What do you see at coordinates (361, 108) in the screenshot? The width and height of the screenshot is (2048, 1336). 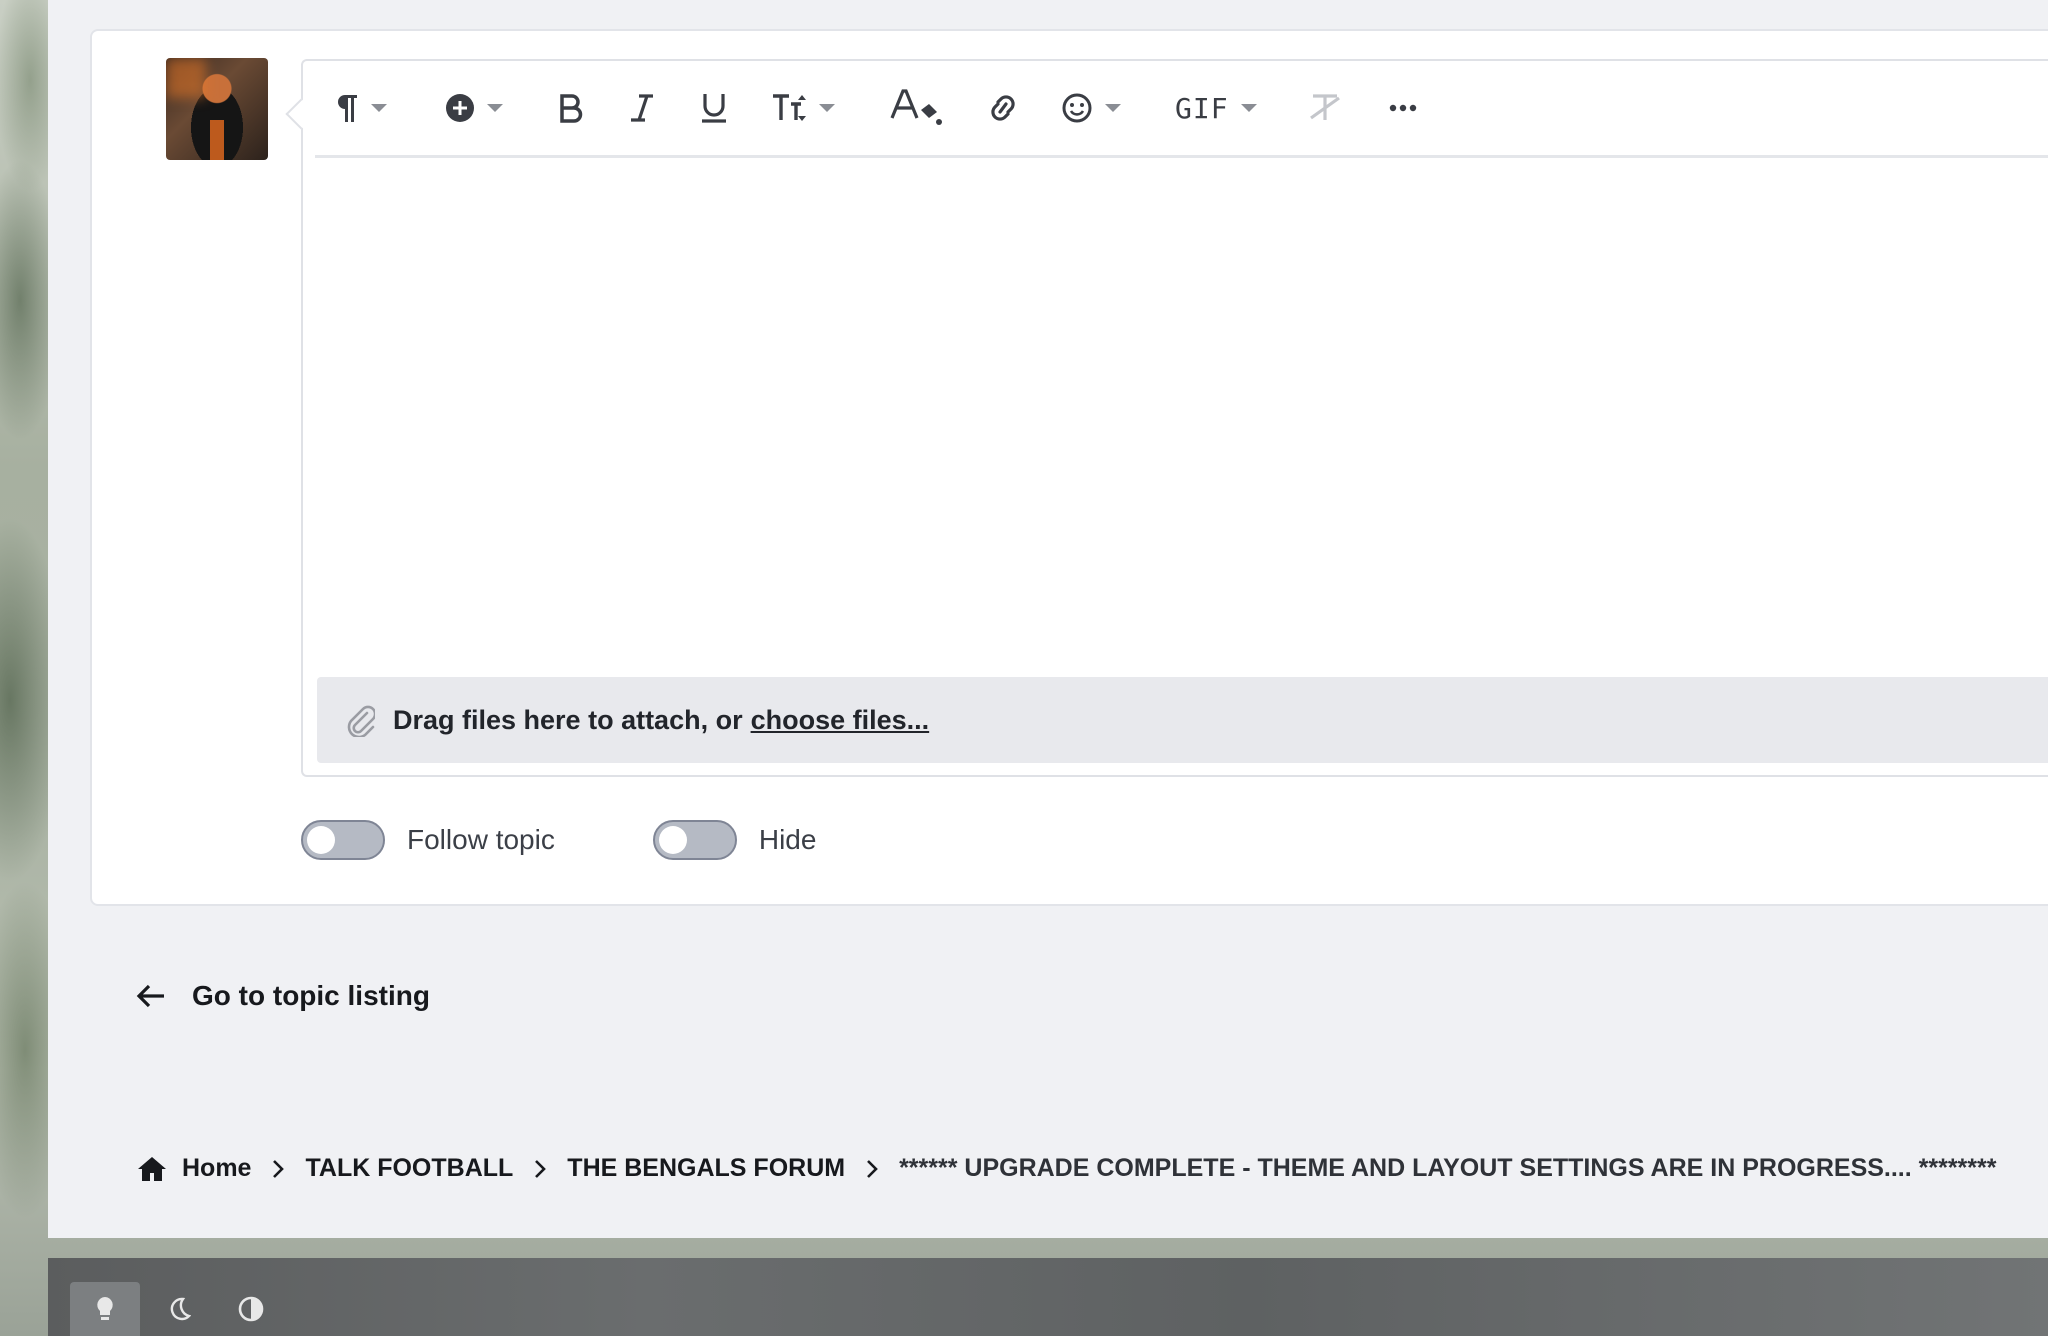 I see `paragraph-format-button` at bounding box center [361, 108].